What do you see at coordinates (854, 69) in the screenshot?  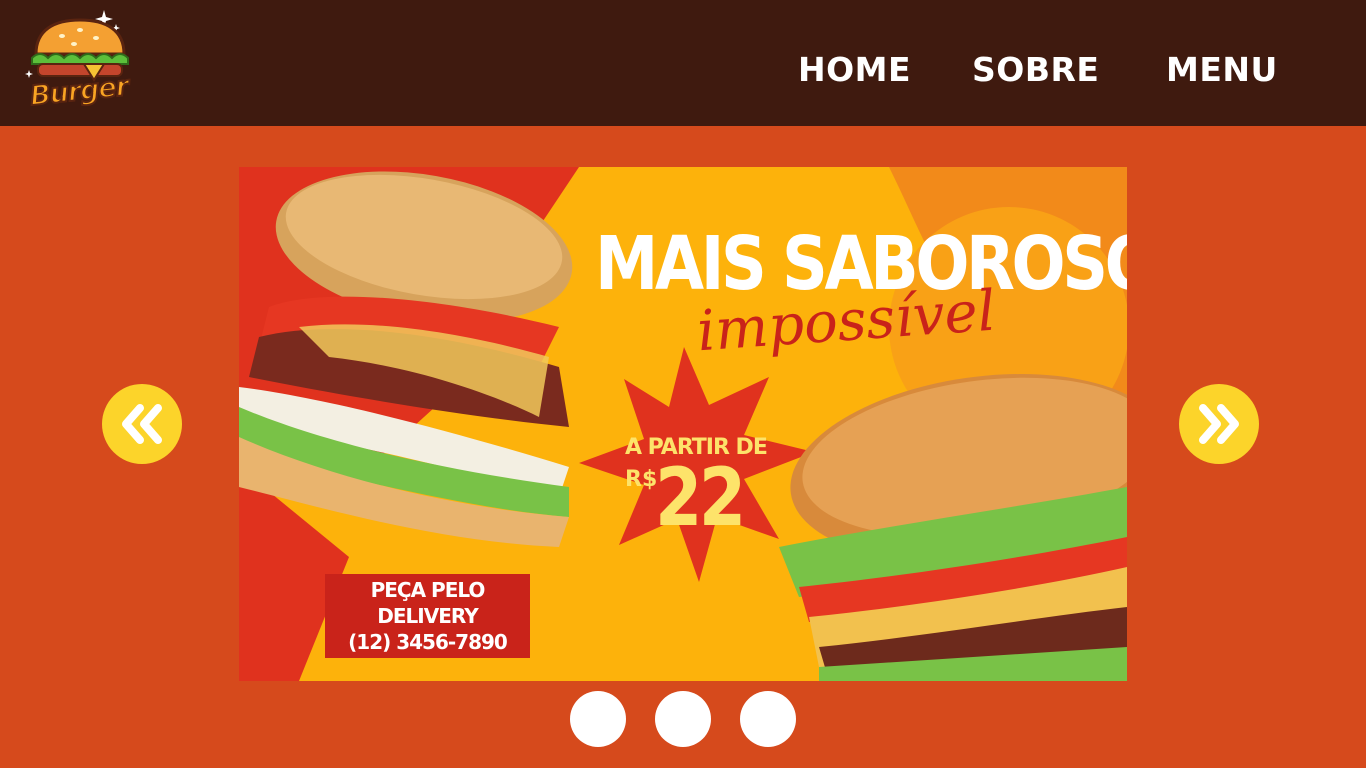 I see `nav-home: HOME` at bounding box center [854, 69].